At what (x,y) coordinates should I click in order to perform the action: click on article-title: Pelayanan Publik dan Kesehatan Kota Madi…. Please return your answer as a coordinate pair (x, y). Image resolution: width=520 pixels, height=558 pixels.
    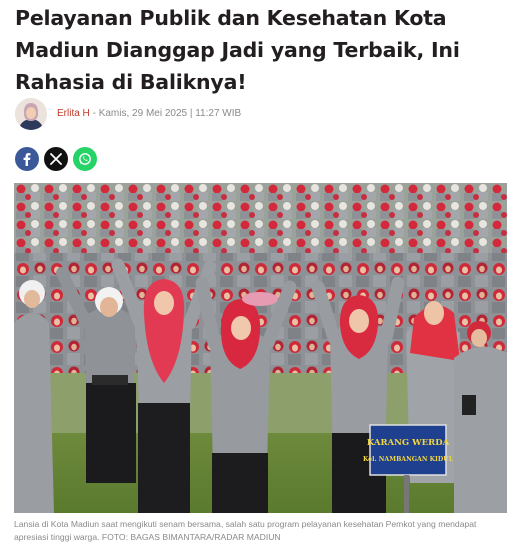
    Looking at the image, I should click on (237, 50).